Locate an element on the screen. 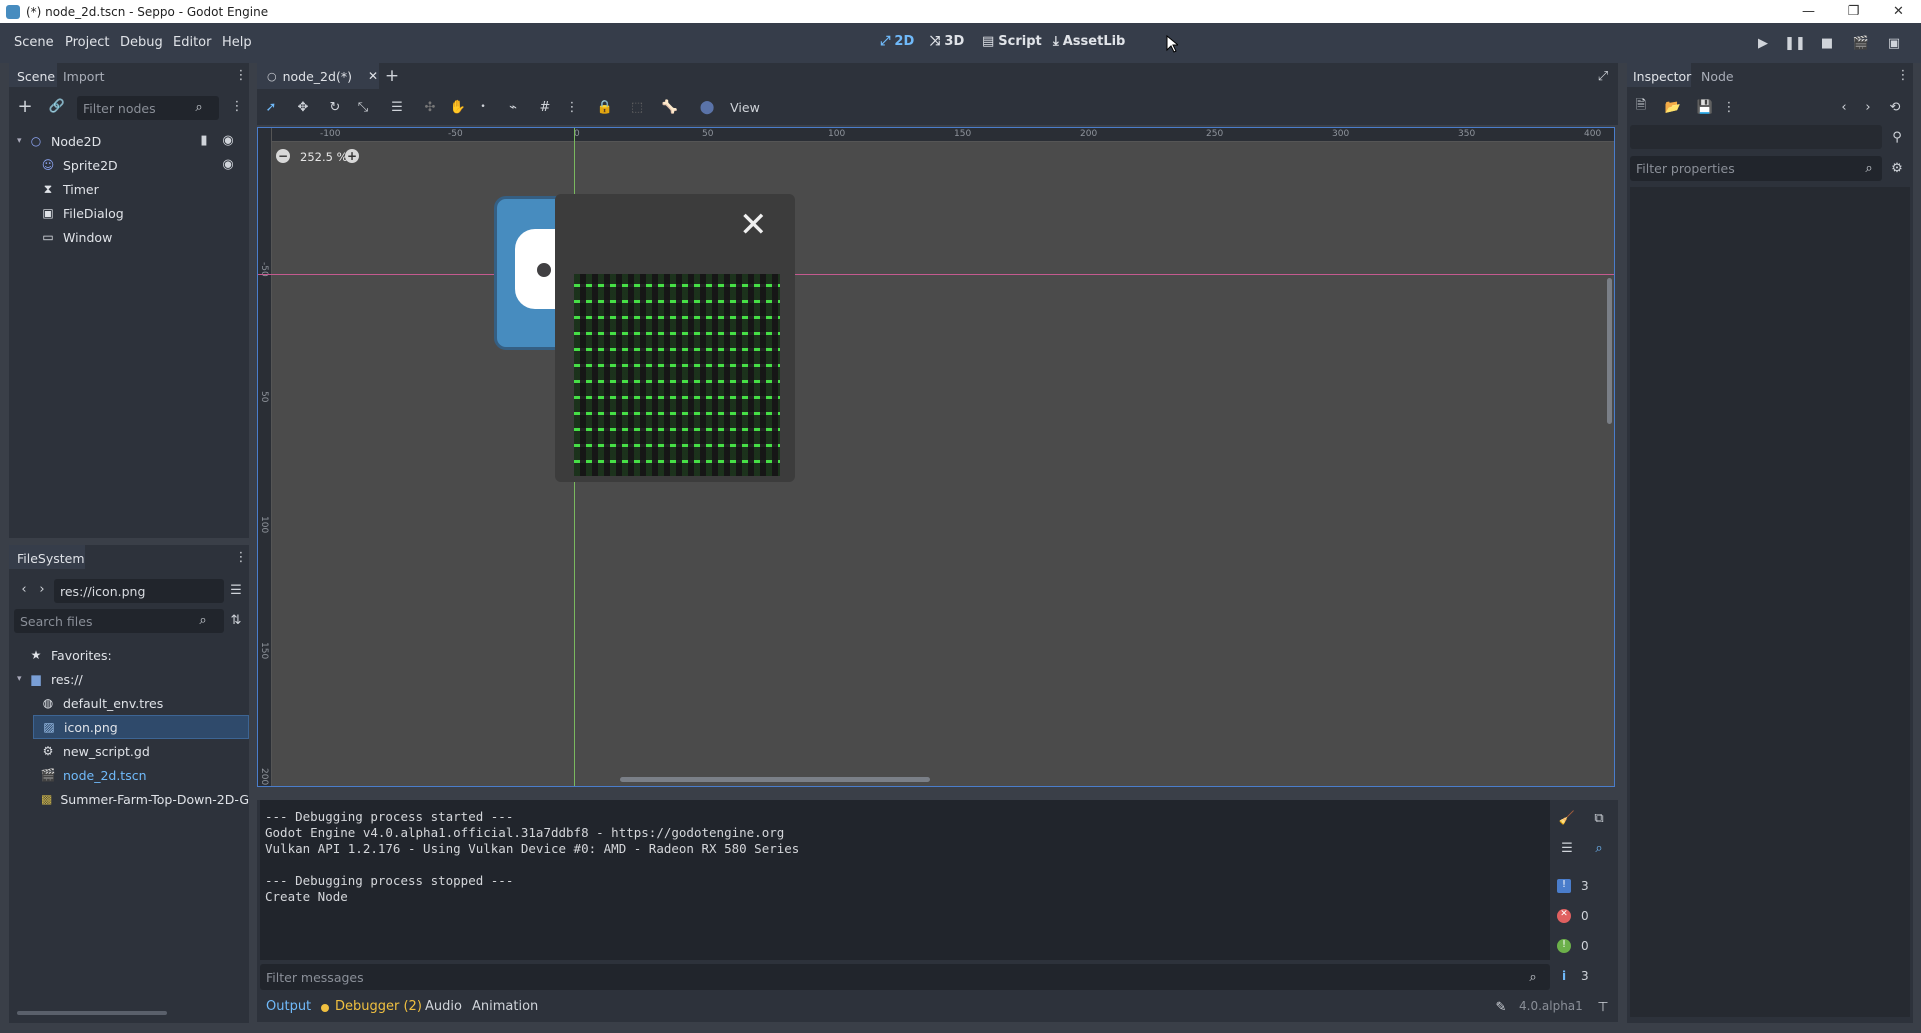  filesystem-menu-icon: ⋮ is located at coordinates (241, 557).